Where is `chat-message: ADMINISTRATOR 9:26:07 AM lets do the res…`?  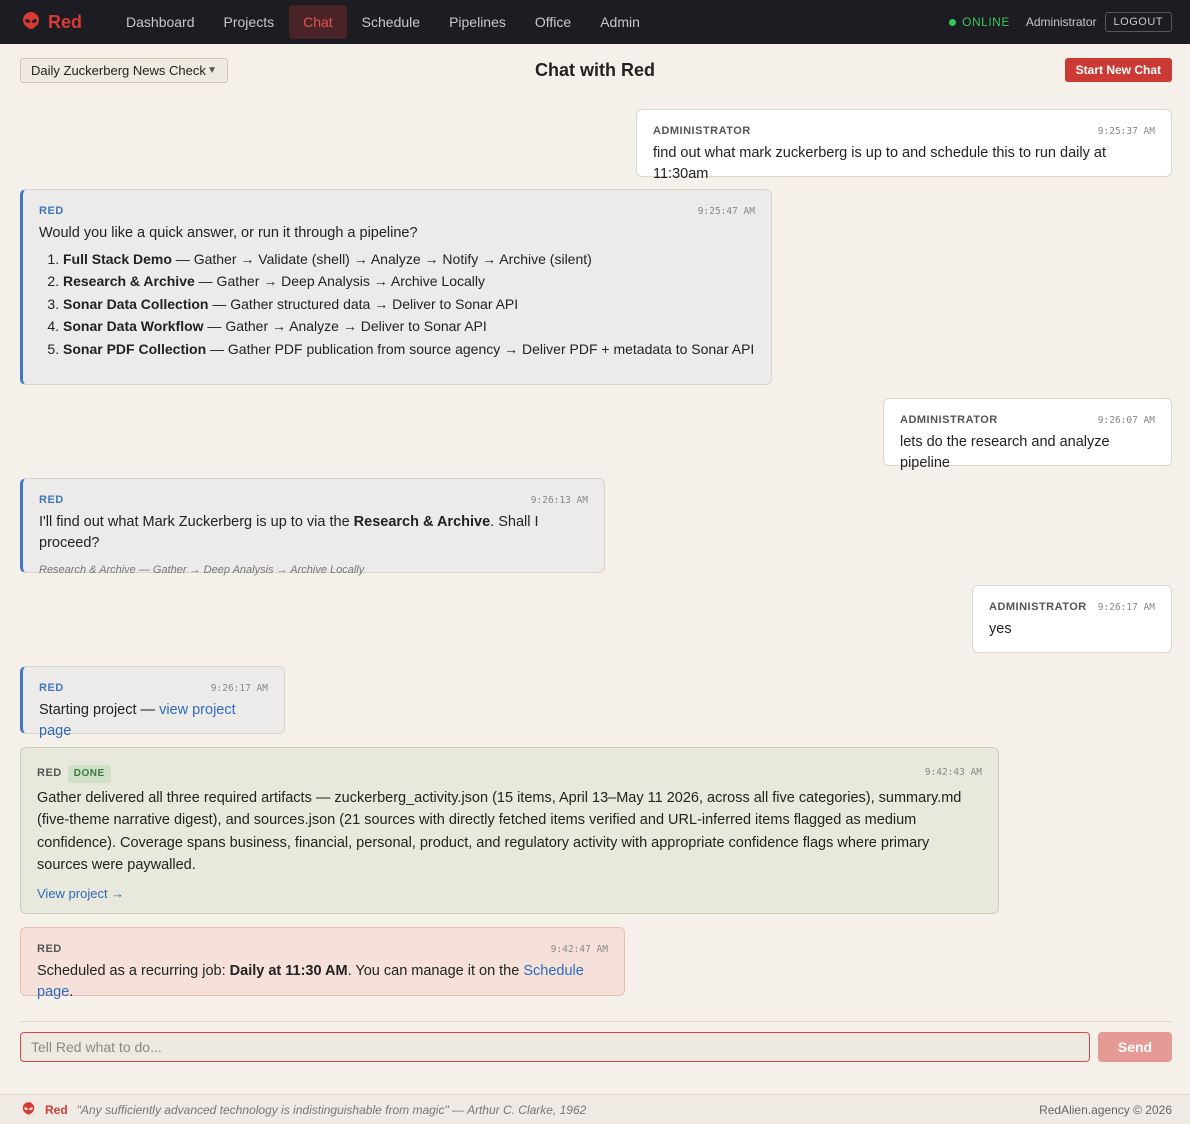
chat-message: ADMINISTRATOR 9:26:07 AM lets do the res… is located at coordinates (1027, 434).